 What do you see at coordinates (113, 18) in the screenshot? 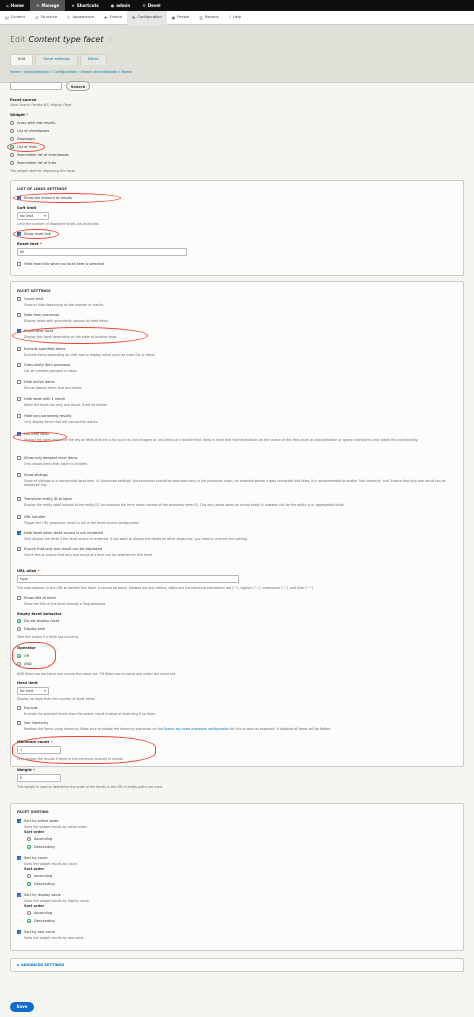
I see `menu-extend: ✚ Extend` at bounding box center [113, 18].